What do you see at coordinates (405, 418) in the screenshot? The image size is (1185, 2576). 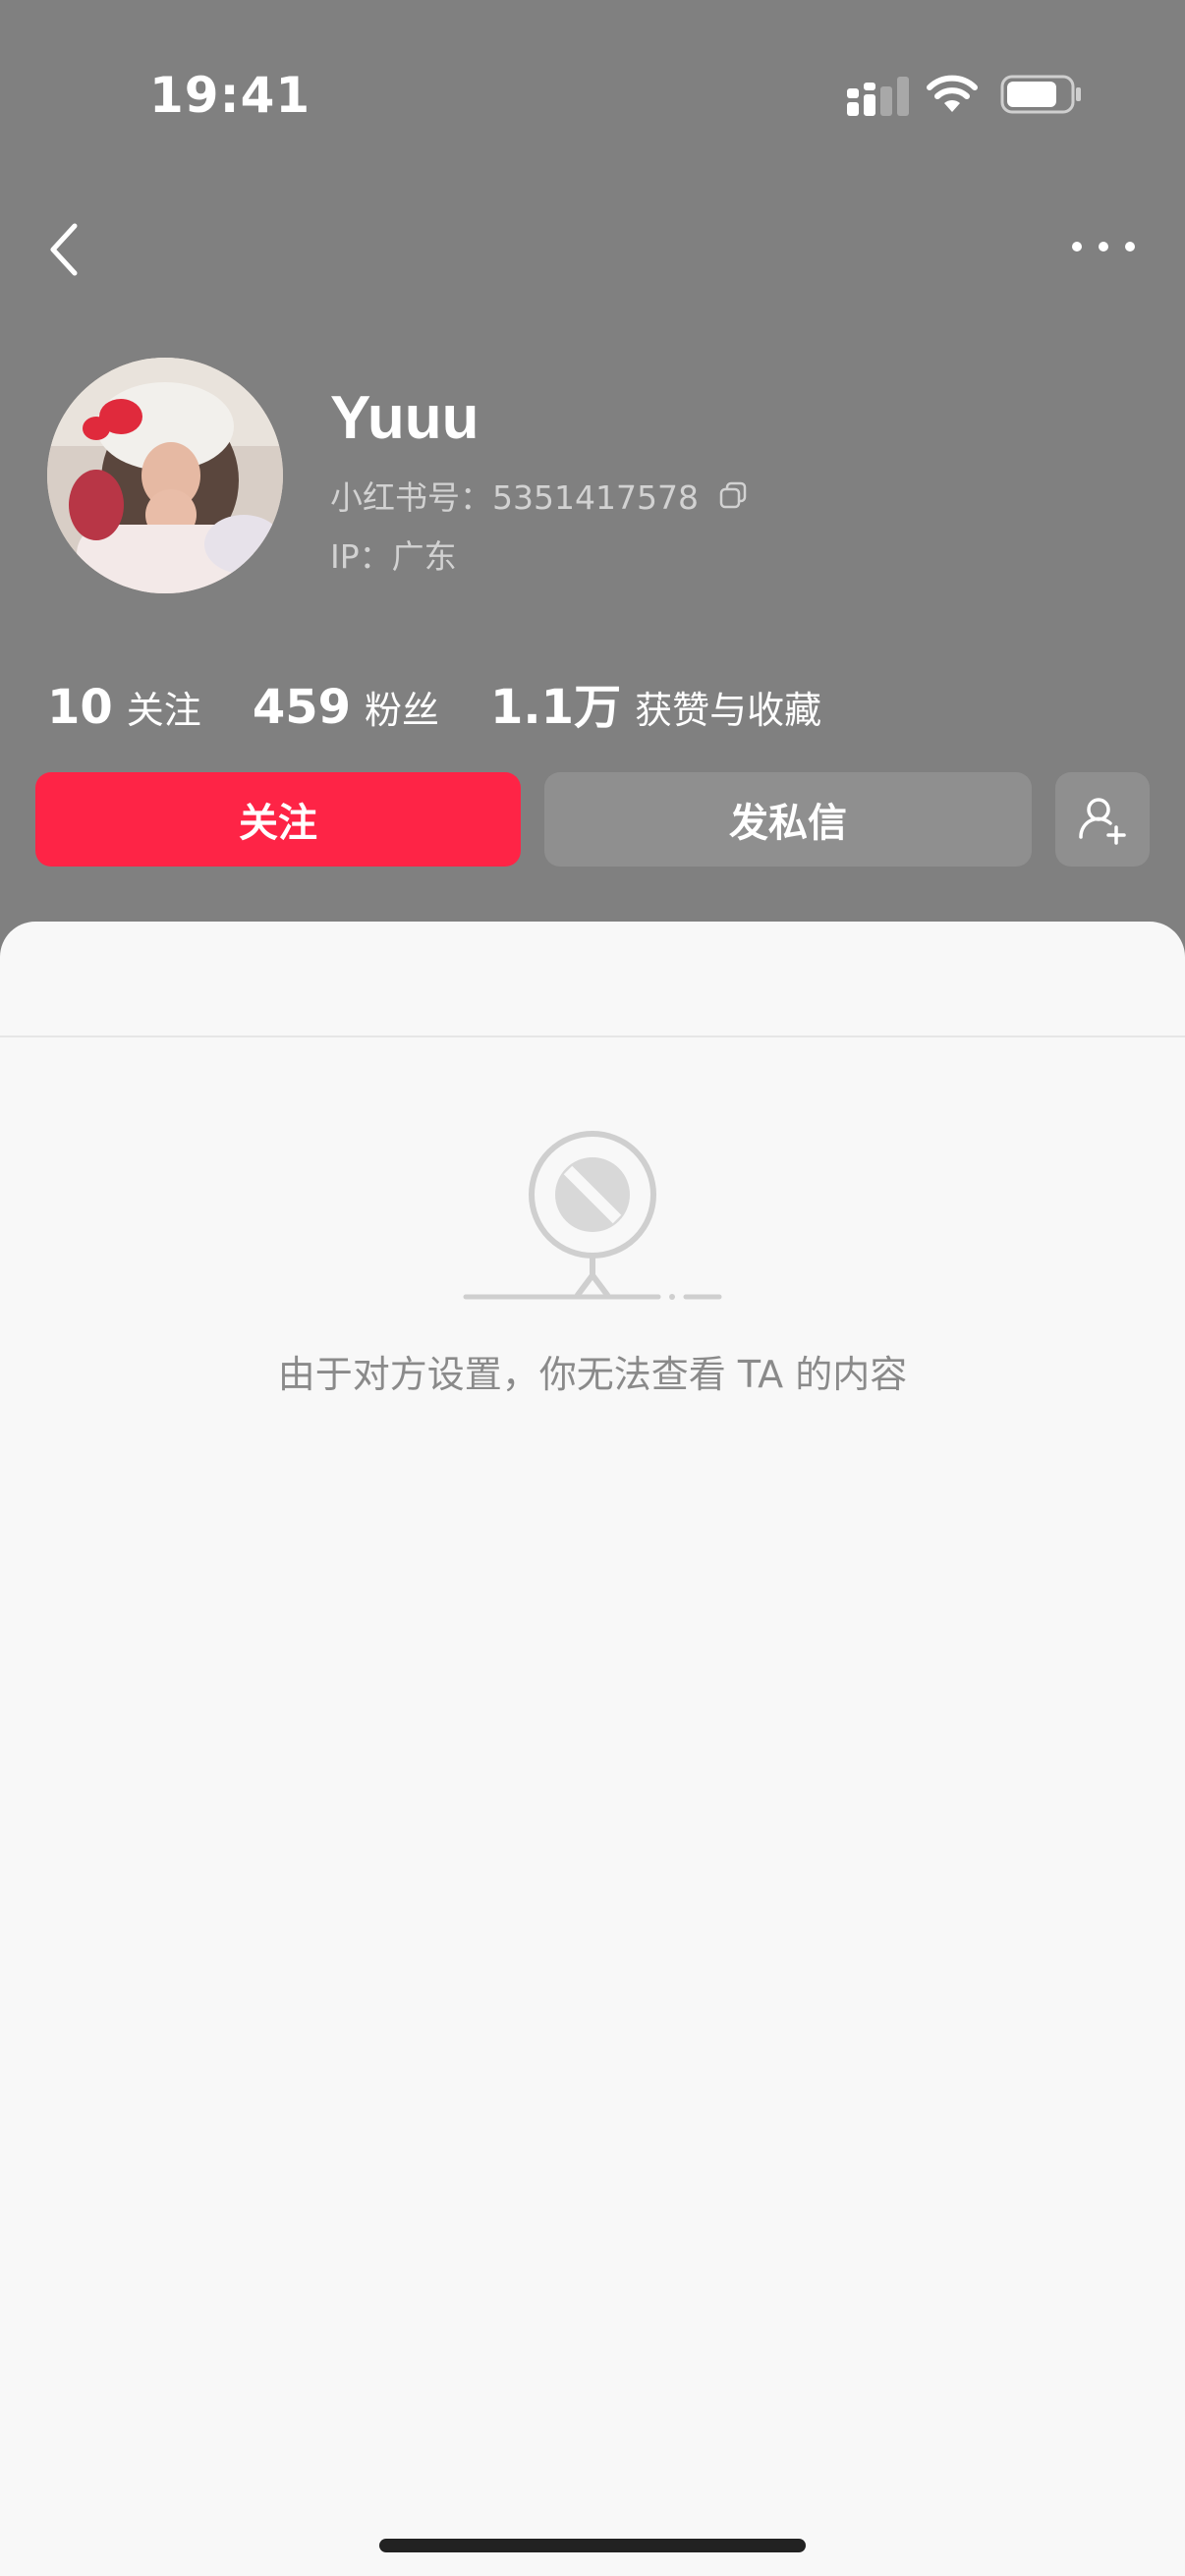 I see `profile-name: Yuuu` at bounding box center [405, 418].